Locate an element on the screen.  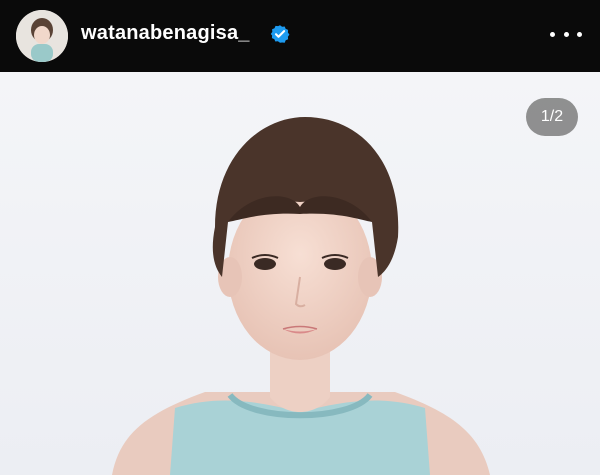
username: watanabenagisa_ is located at coordinates (165, 33).